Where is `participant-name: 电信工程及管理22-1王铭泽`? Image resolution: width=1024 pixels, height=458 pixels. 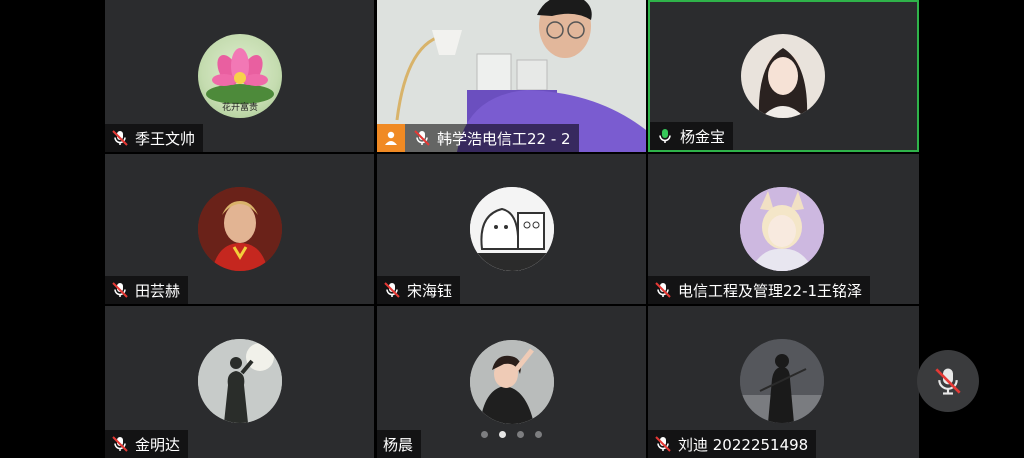
participant-name: 电信工程及管理22-1王铭泽 is located at coordinates (770, 290).